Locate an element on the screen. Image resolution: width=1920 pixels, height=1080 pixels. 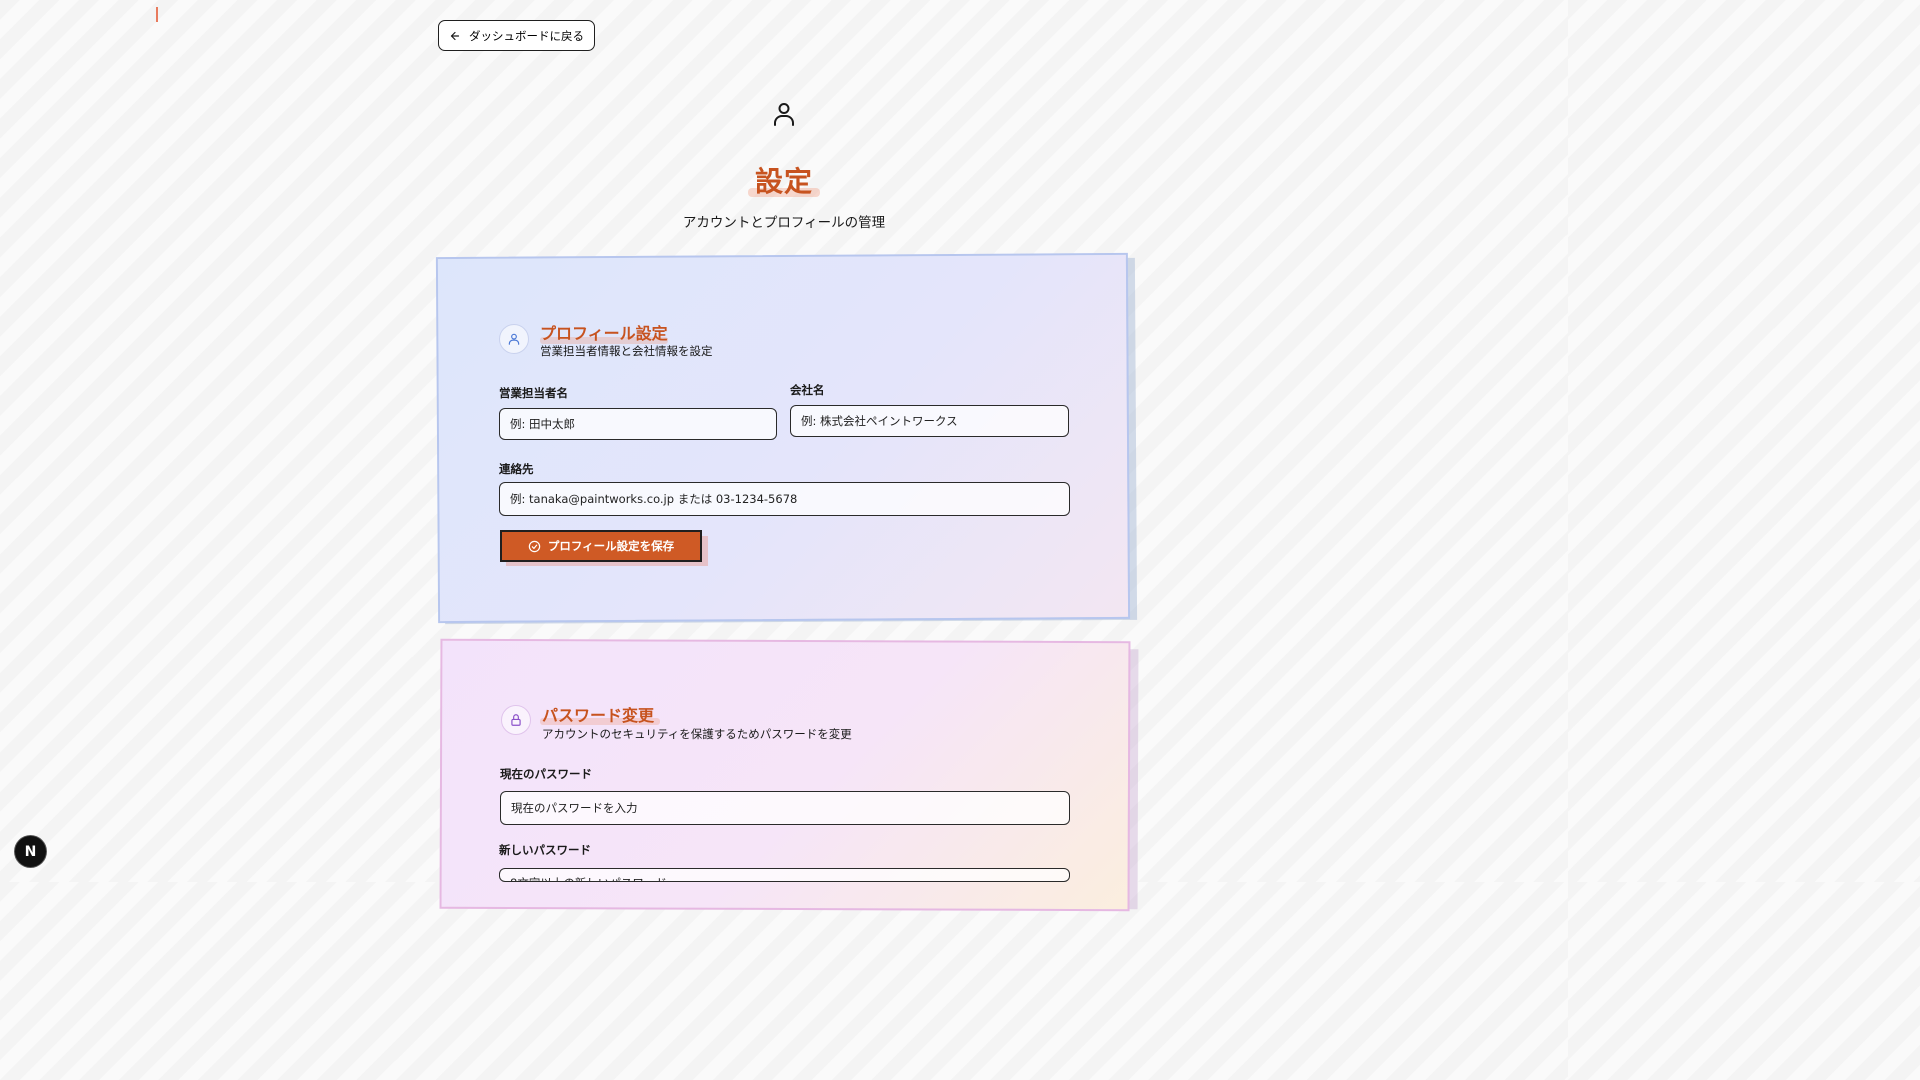
back-to-dashboard-button: ダッシュボードに戻る is located at coordinates (516, 35).